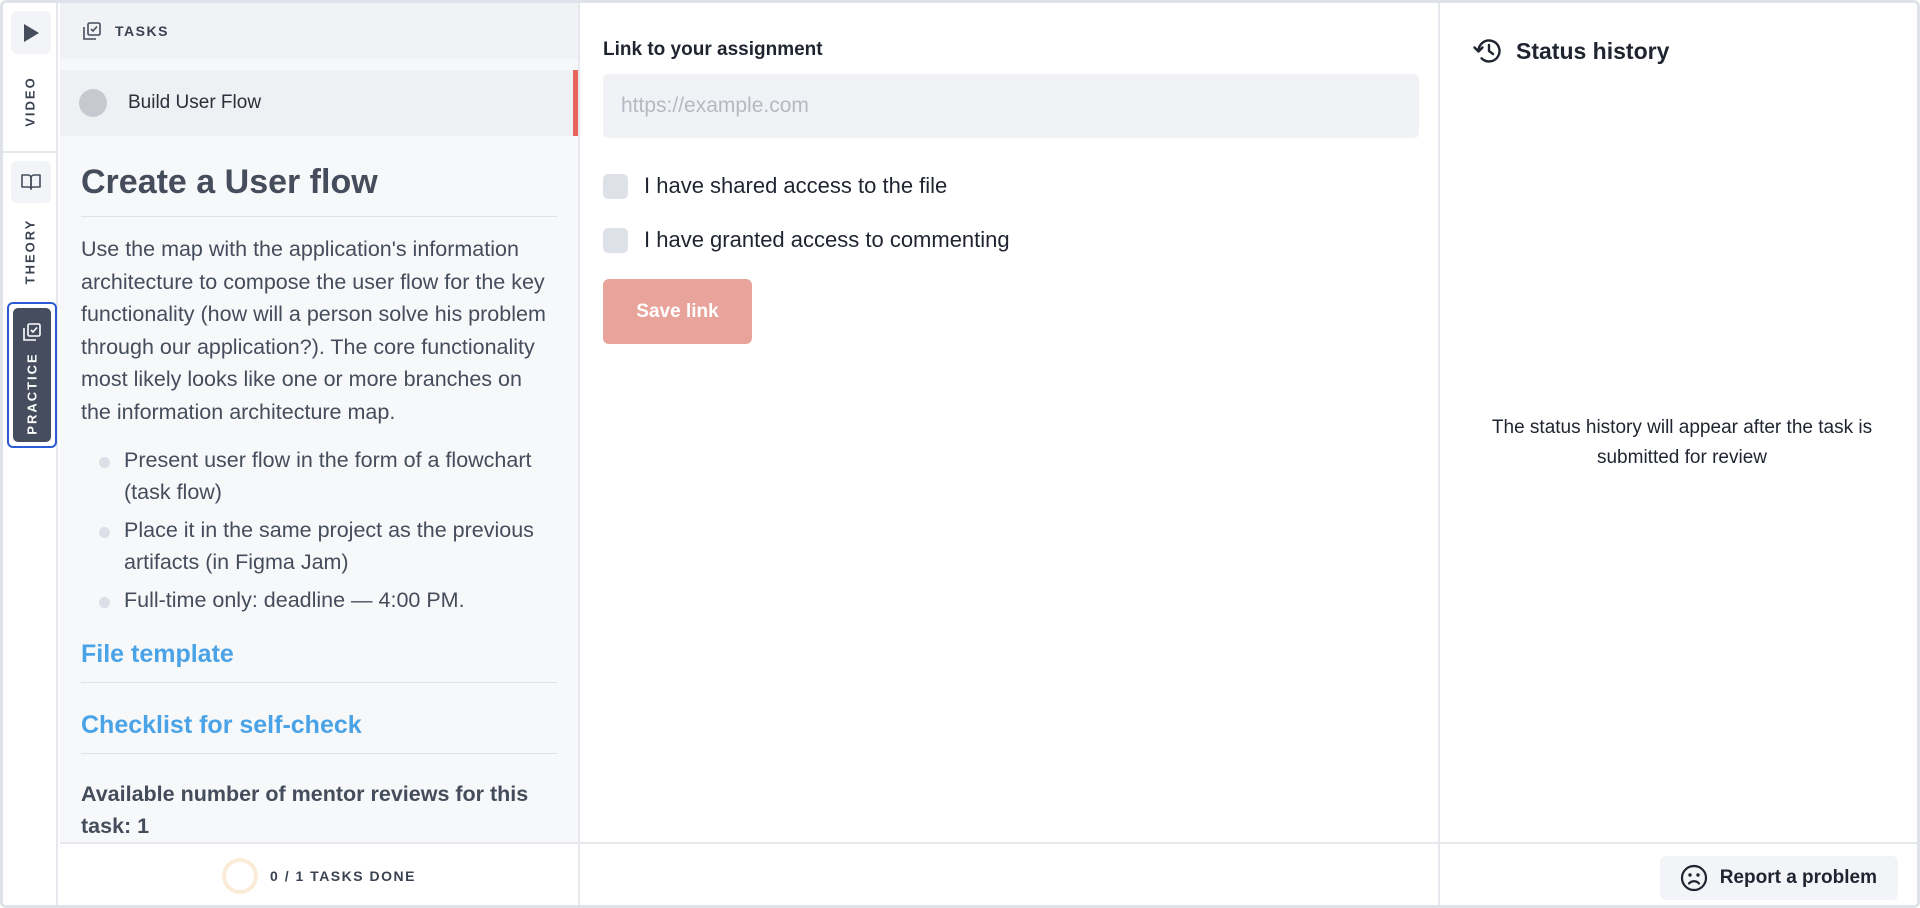 Image resolution: width=1920 pixels, height=908 pixels. I want to click on book-icon, so click(31, 182).